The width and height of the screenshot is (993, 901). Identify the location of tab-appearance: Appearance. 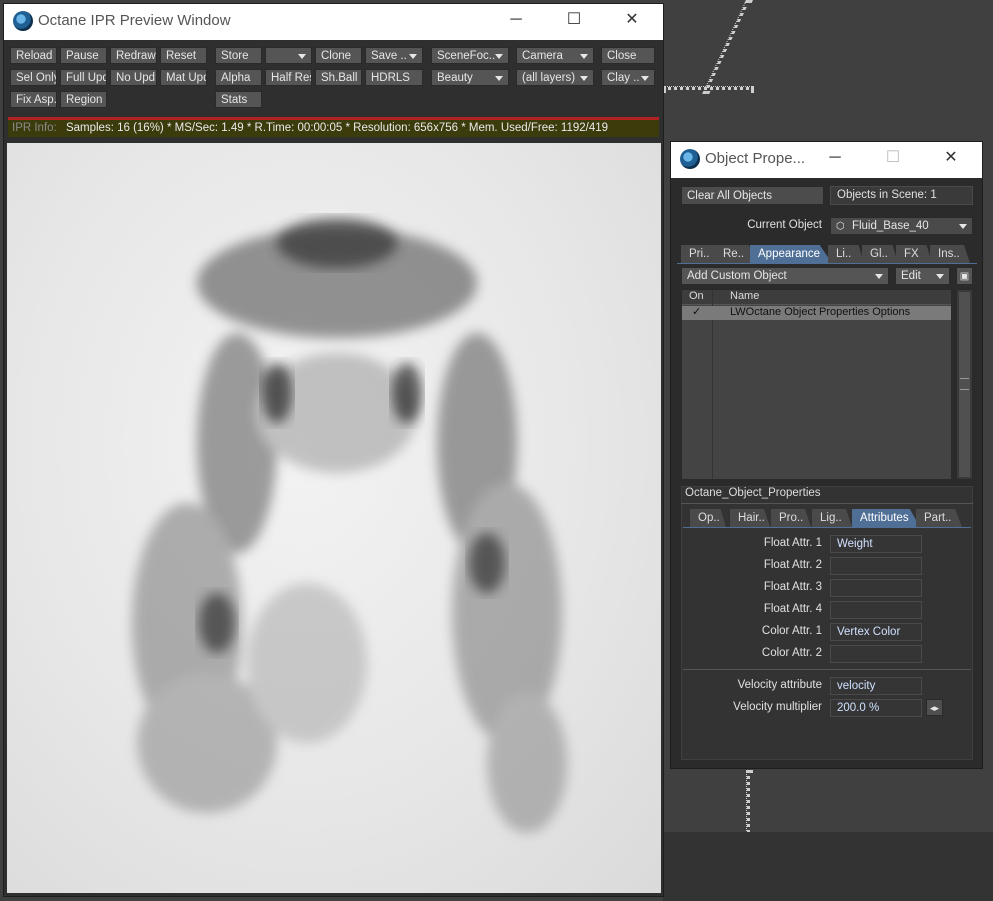
(791, 254).